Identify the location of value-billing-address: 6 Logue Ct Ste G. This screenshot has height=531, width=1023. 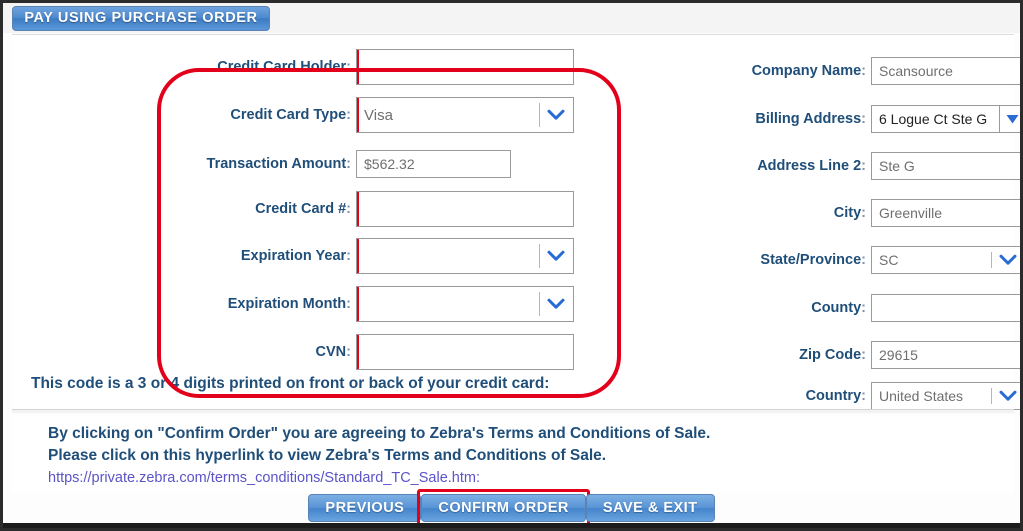
(933, 119).